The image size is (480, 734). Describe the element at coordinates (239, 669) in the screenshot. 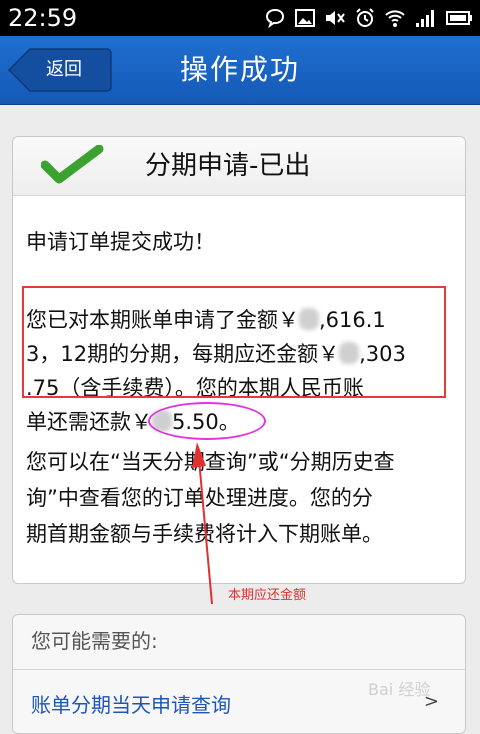

I see `divider` at that location.